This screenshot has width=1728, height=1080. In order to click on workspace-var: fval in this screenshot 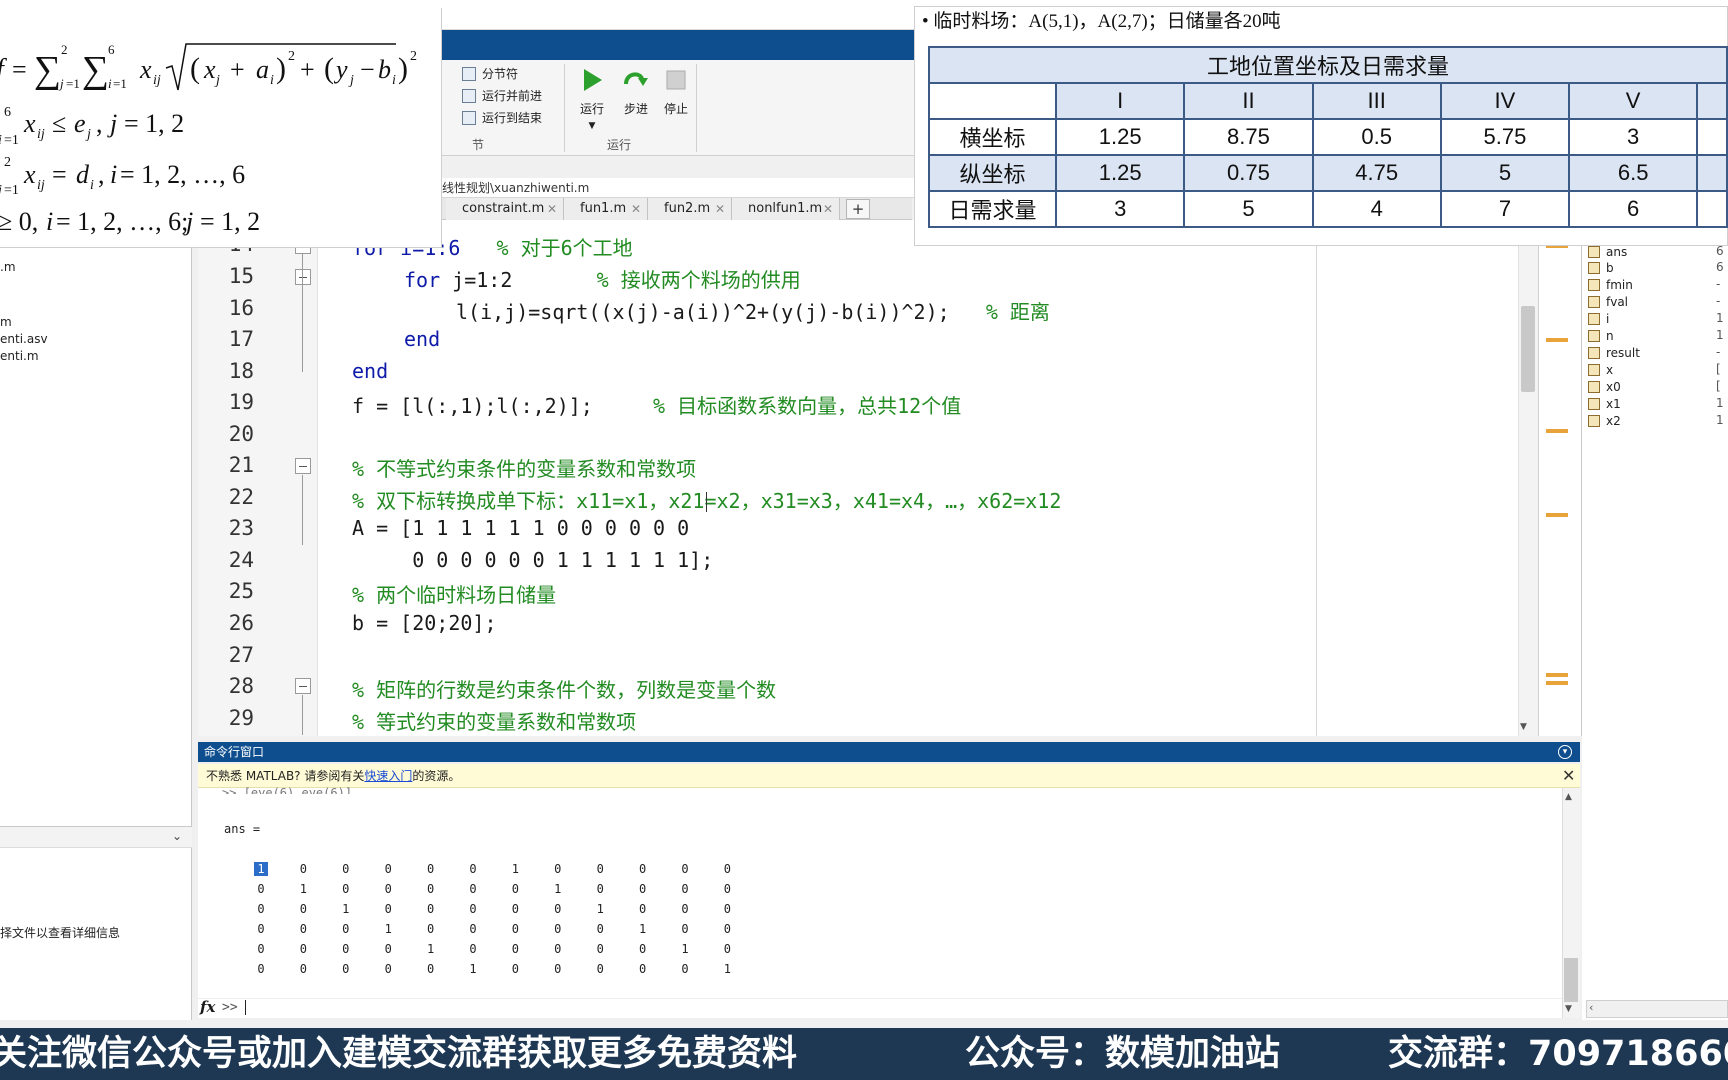, I will do `click(1608, 302)`.